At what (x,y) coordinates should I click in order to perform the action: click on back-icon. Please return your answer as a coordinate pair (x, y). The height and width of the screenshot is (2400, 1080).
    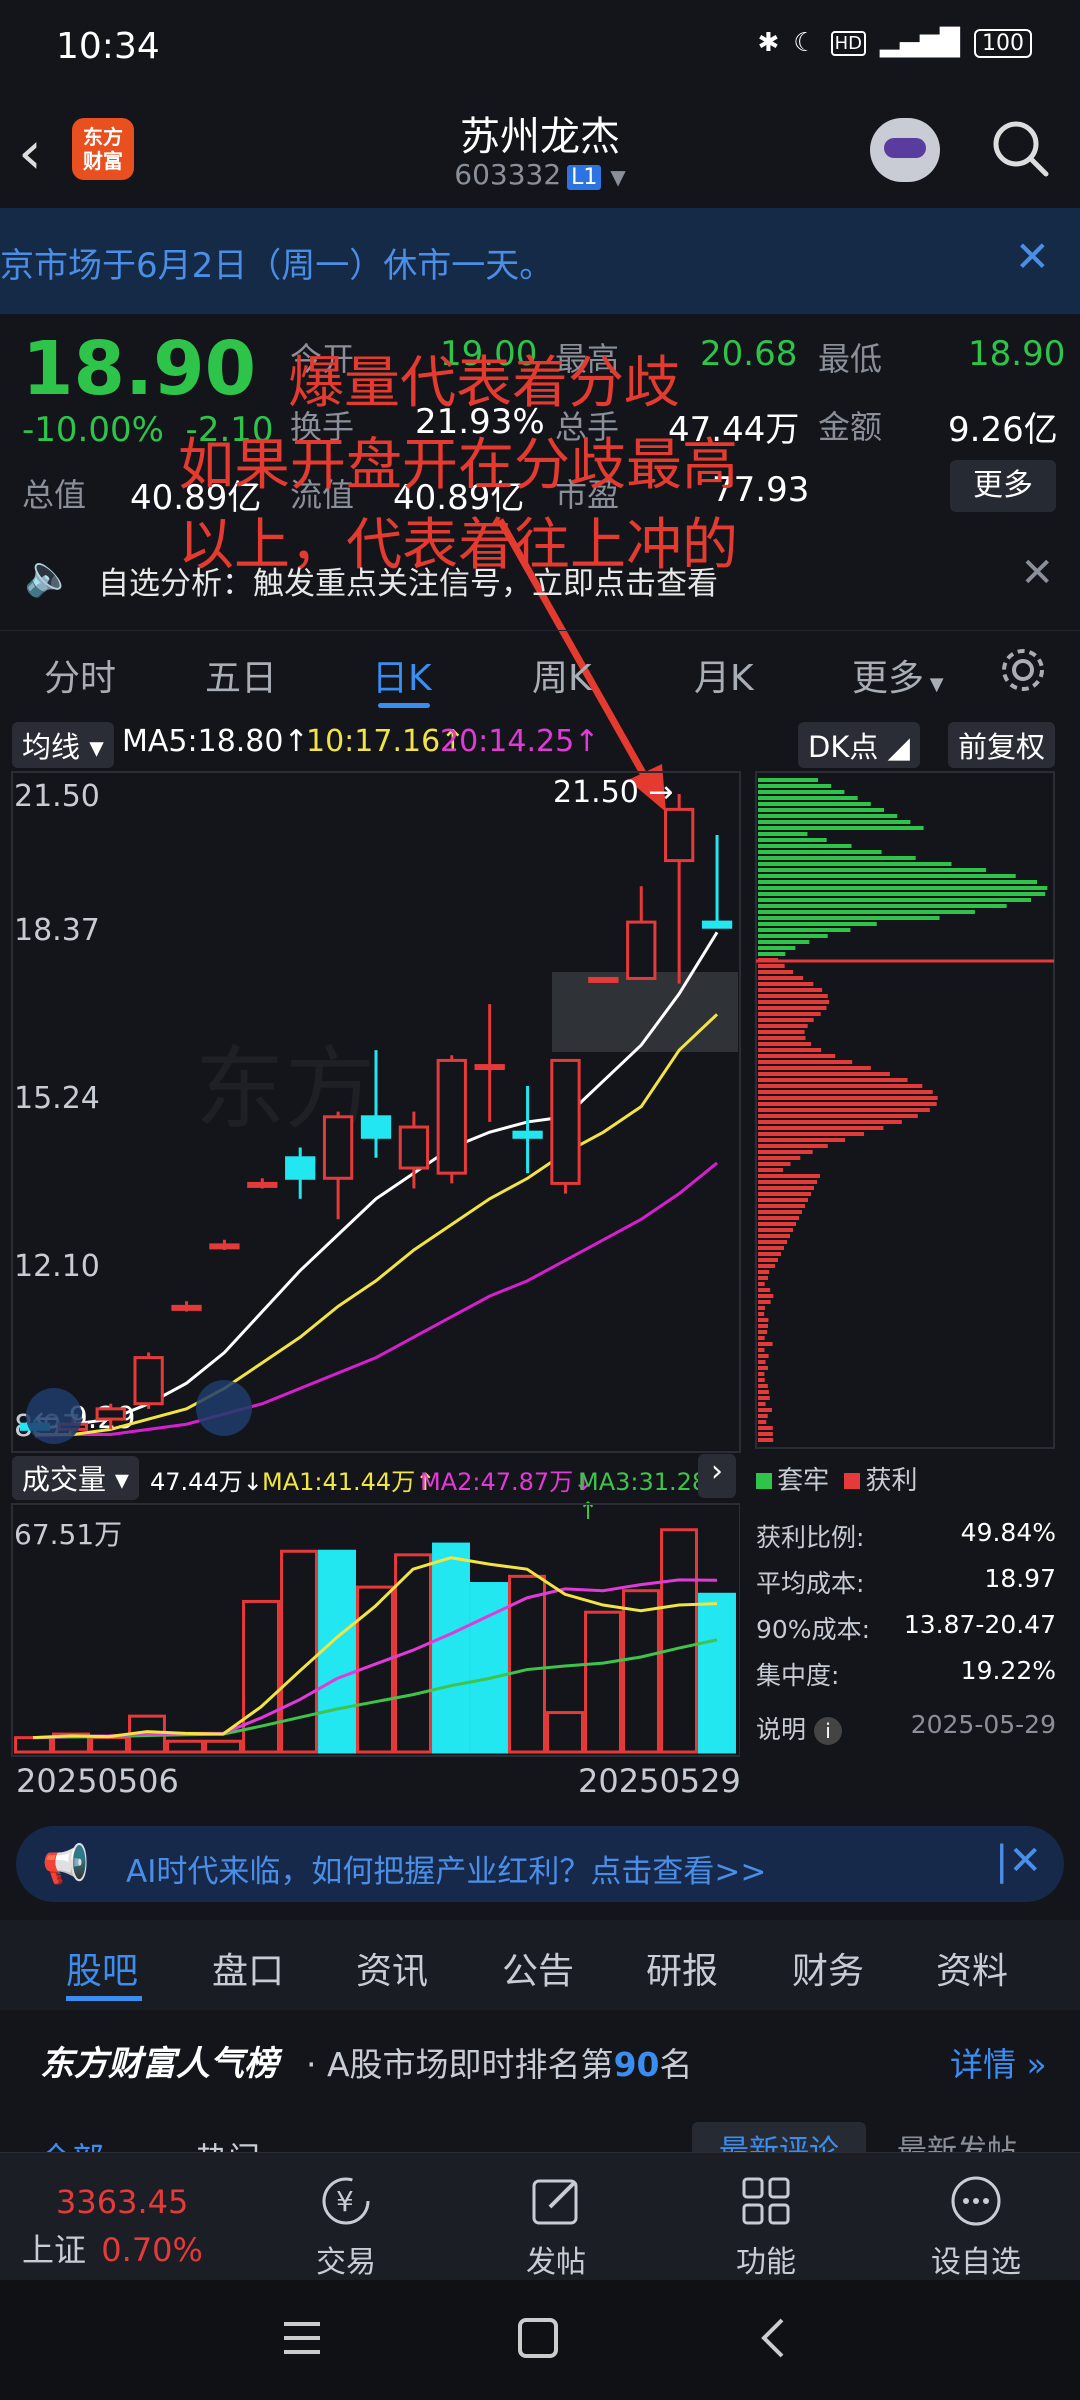
    Looking at the image, I should click on (774, 2338).